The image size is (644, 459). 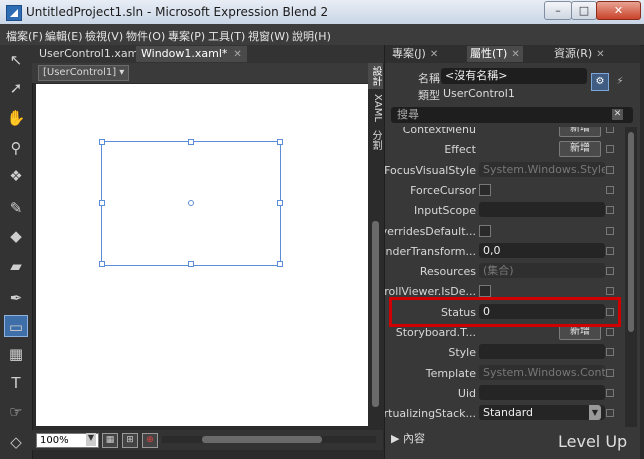 I want to click on menu-help: 說明(H), so click(x=311, y=36).